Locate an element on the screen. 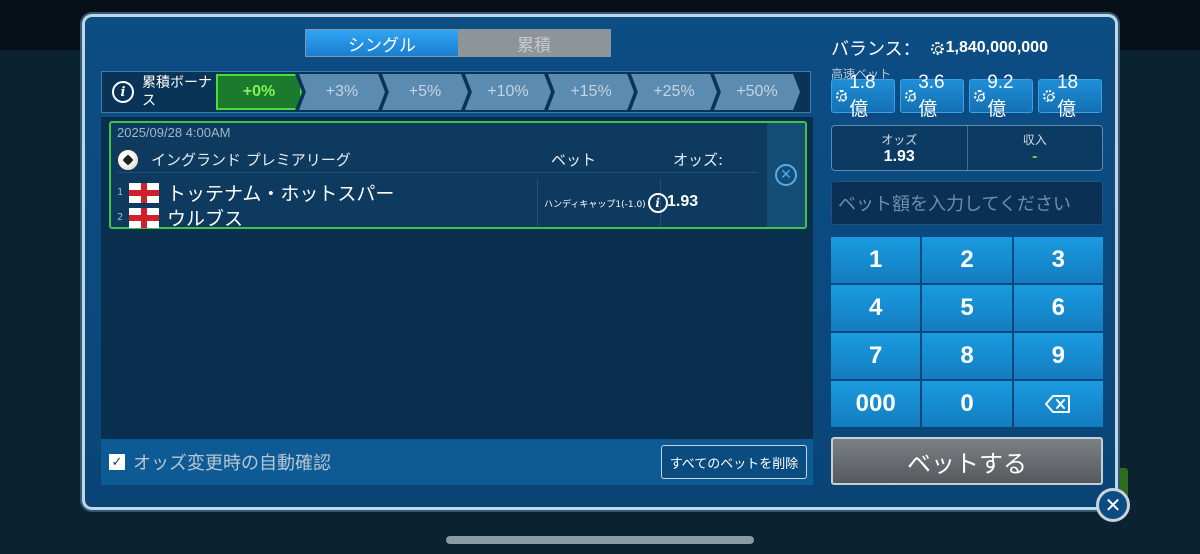  key-9: 9 is located at coordinates (1058, 356).